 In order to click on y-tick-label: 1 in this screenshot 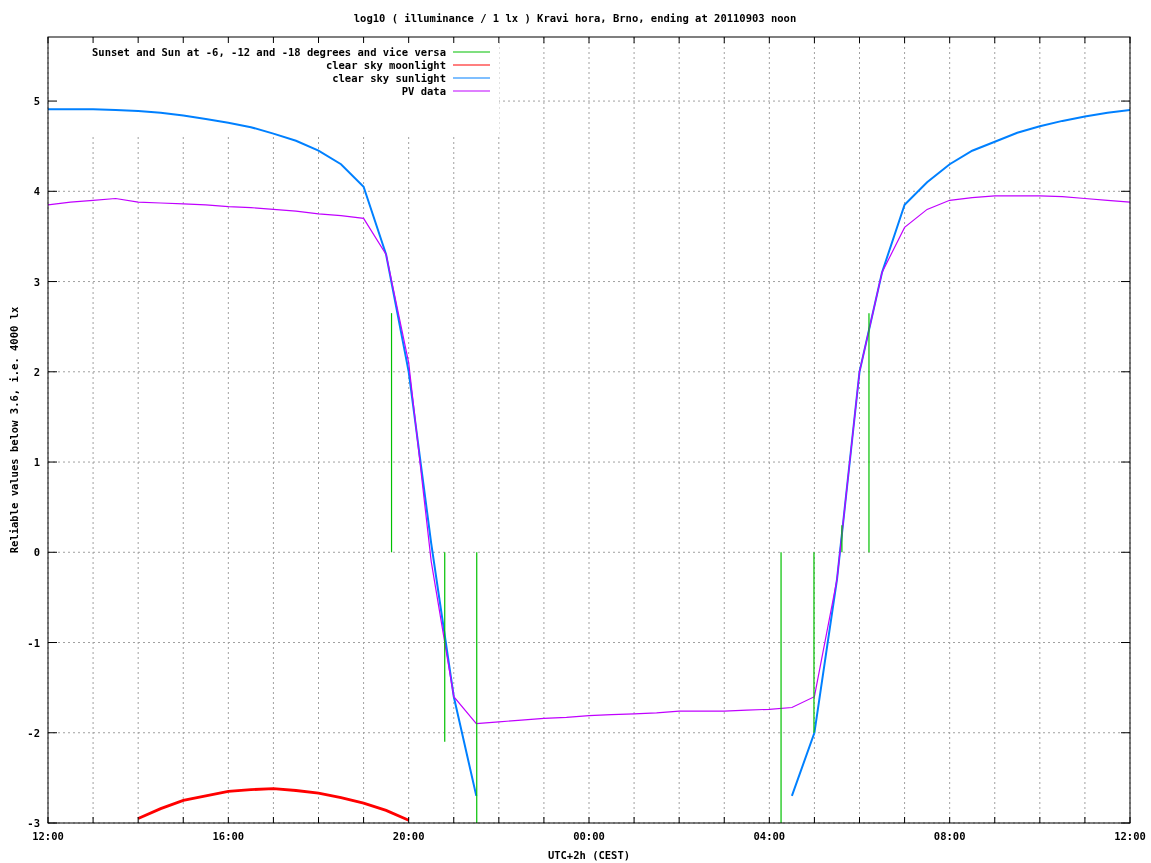, I will do `click(36, 462)`.